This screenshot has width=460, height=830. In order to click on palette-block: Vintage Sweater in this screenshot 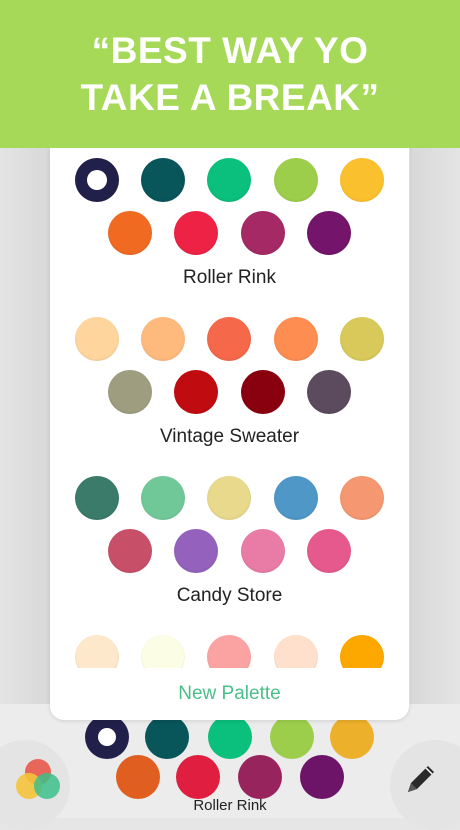, I will do `click(229, 396)`.